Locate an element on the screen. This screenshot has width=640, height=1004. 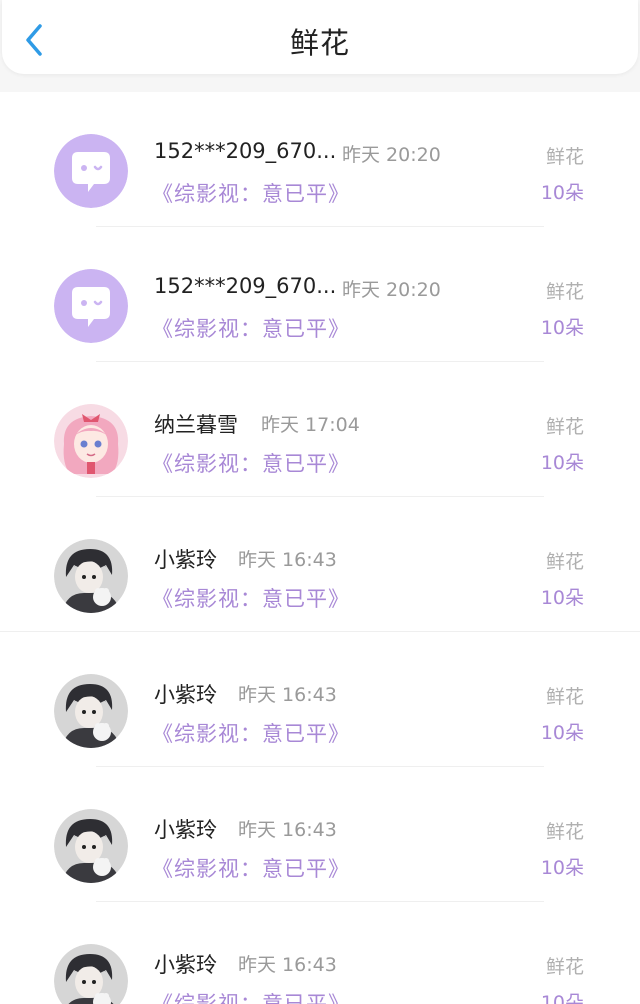
pink-anime-girl-avatar-icon is located at coordinates (91, 441).